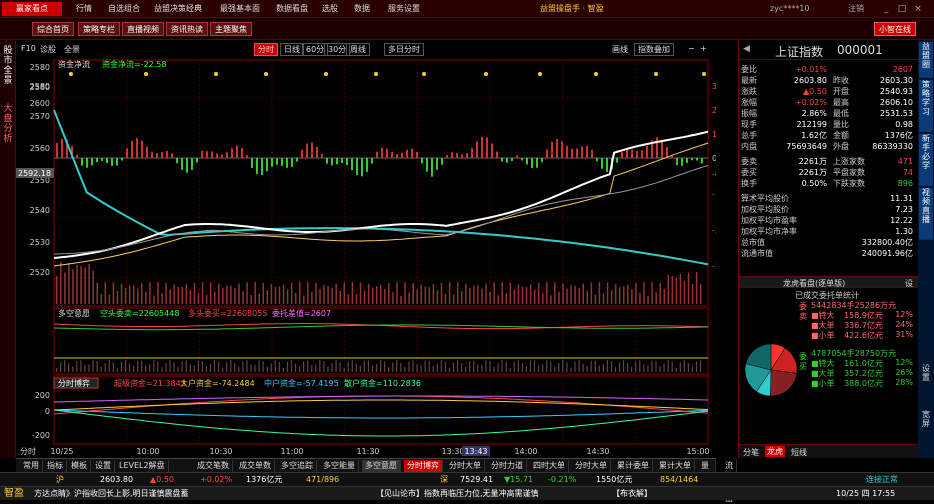  What do you see at coordinates (675, 466) in the screenshot?
I see `indicator-tab: 累计大单` at bounding box center [675, 466].